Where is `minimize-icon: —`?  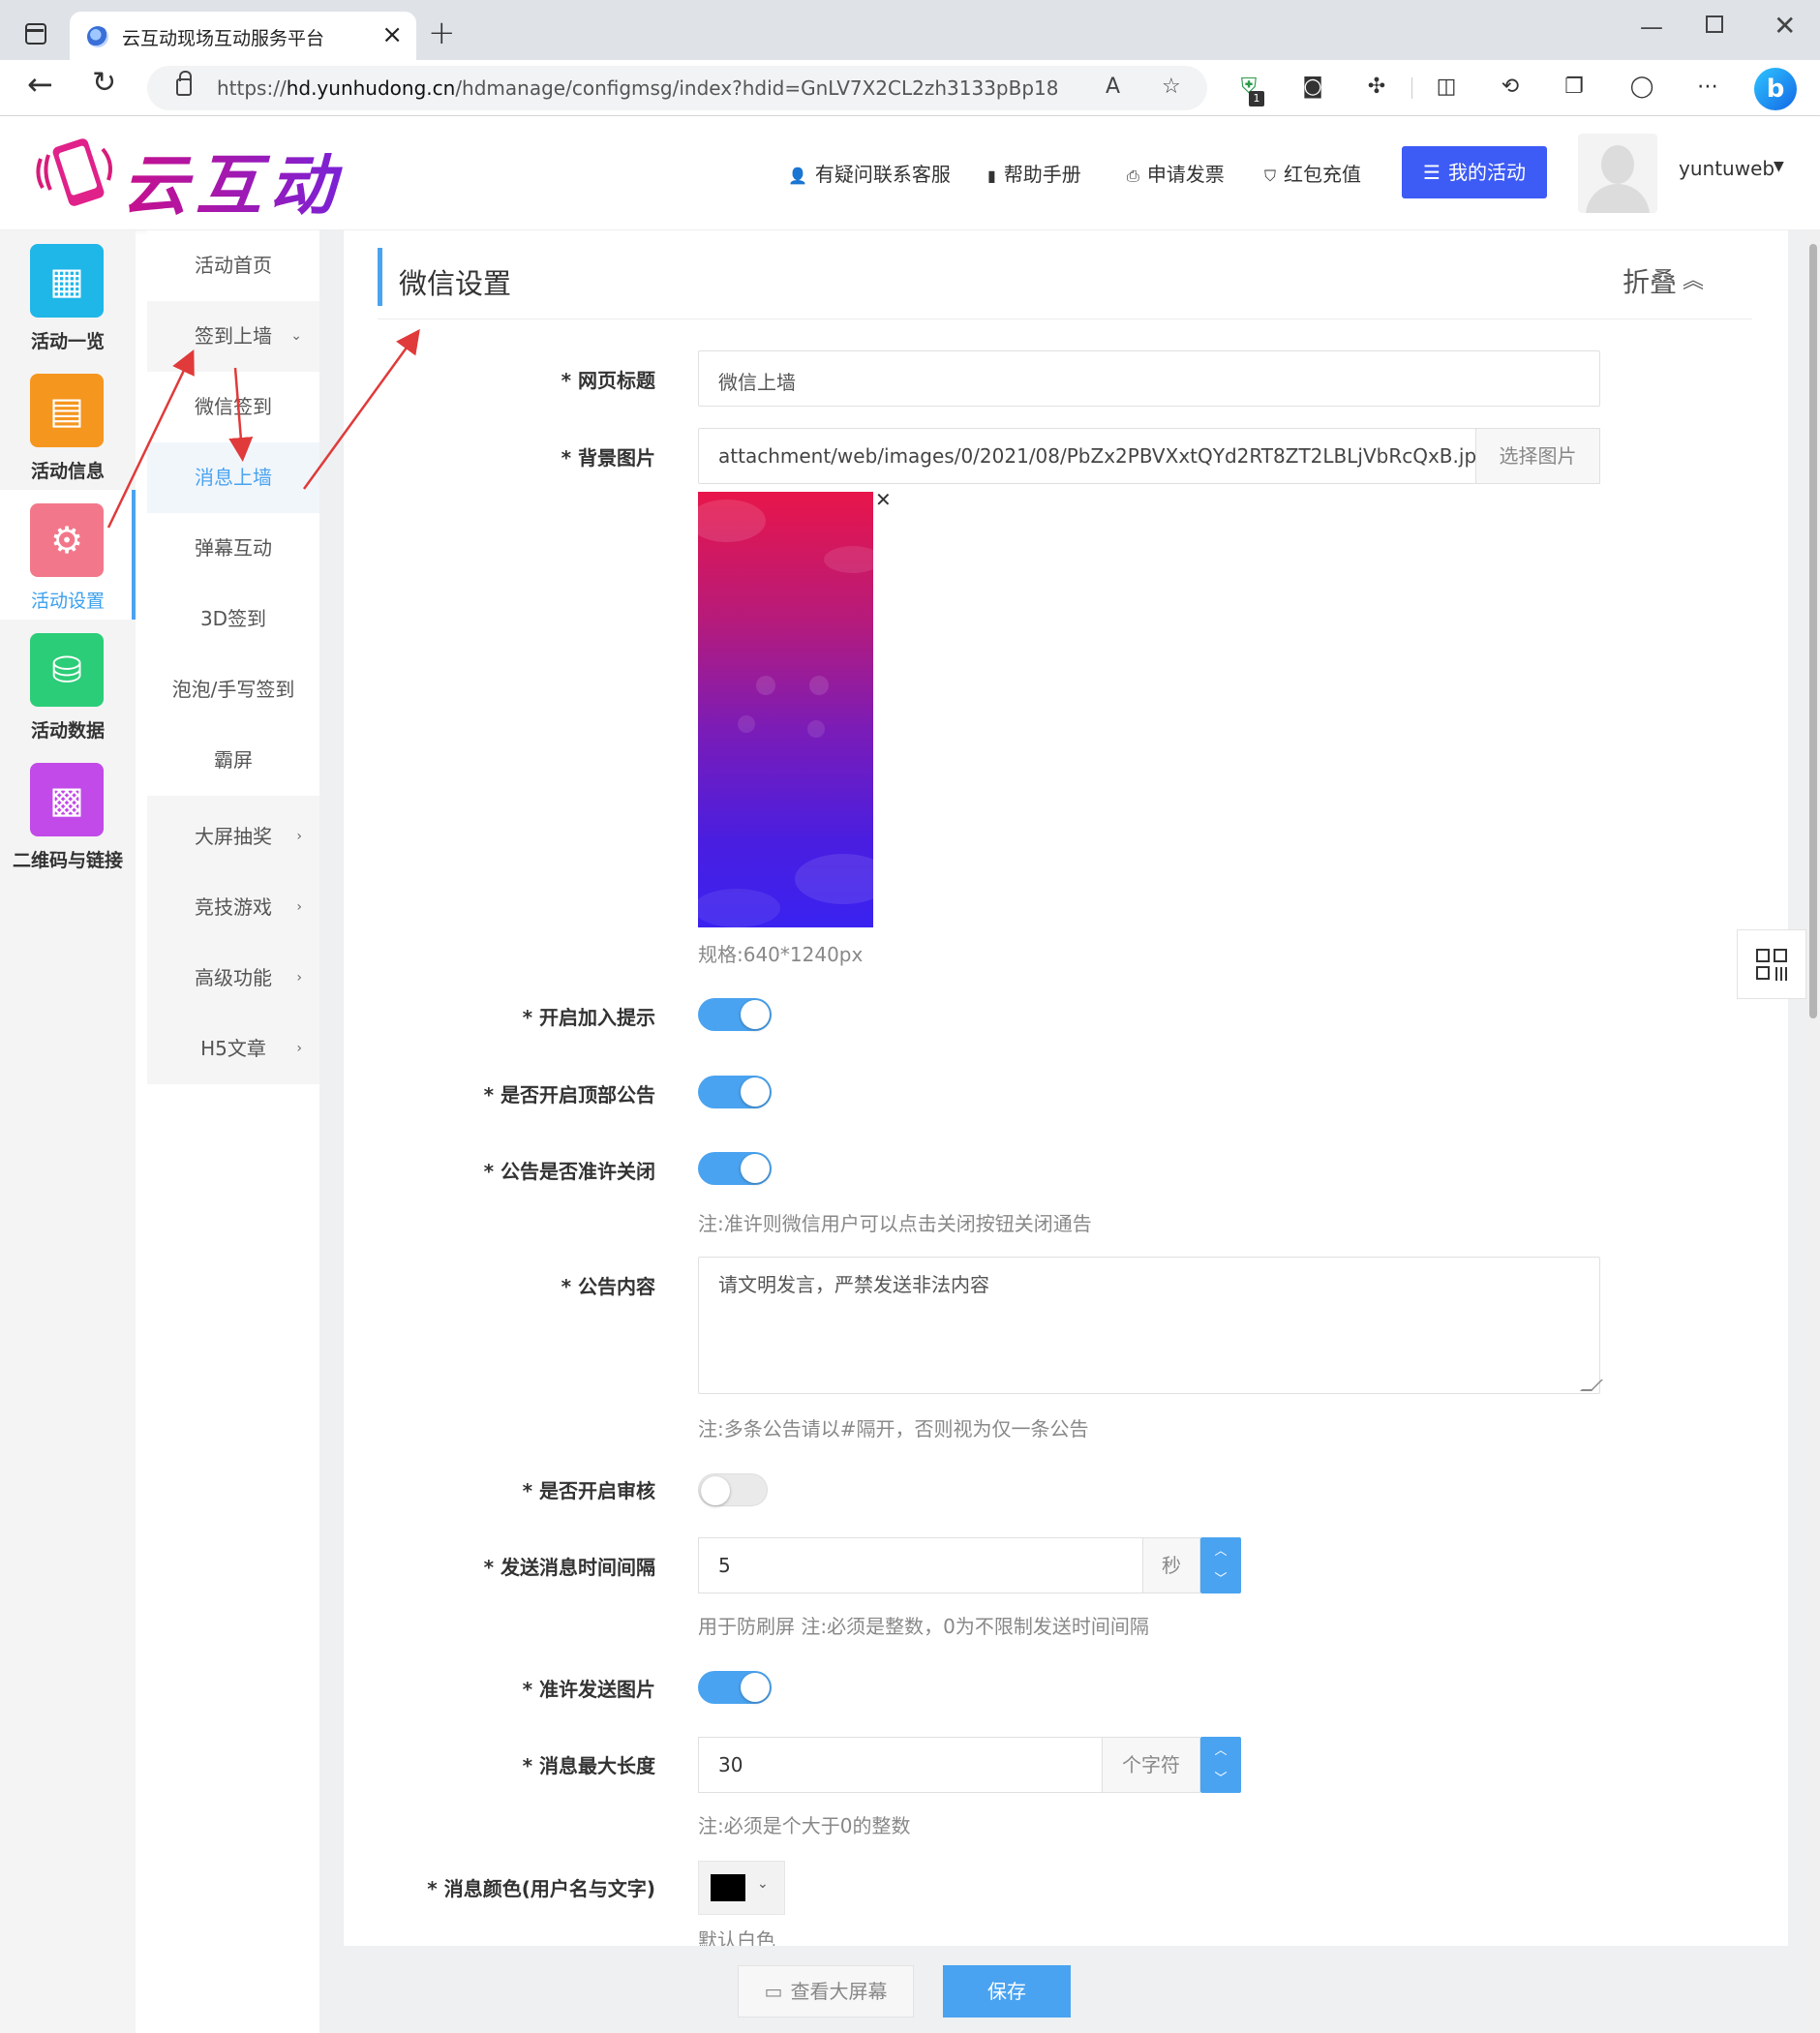 minimize-icon: — is located at coordinates (1652, 27).